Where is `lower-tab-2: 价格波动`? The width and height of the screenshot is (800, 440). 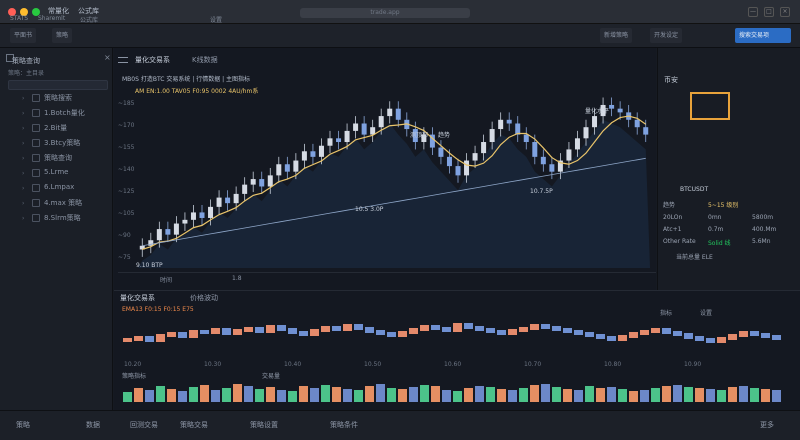 lower-tab-2: 价格波动 is located at coordinates (204, 298).